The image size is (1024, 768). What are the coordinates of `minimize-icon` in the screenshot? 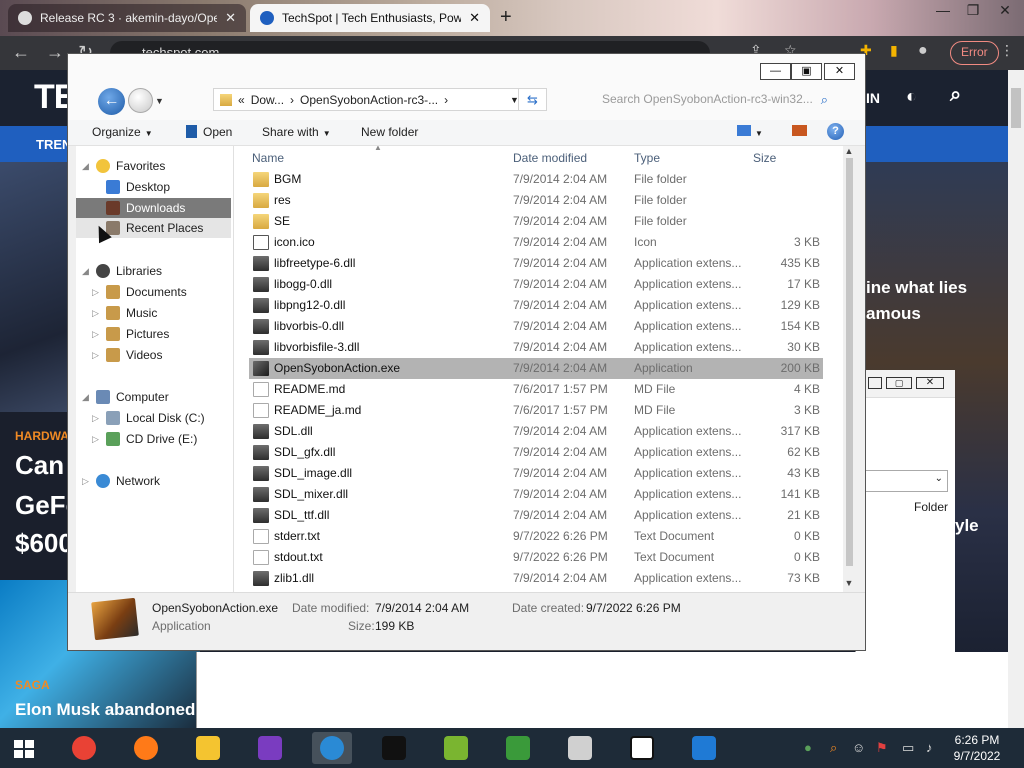 It's located at (875, 383).